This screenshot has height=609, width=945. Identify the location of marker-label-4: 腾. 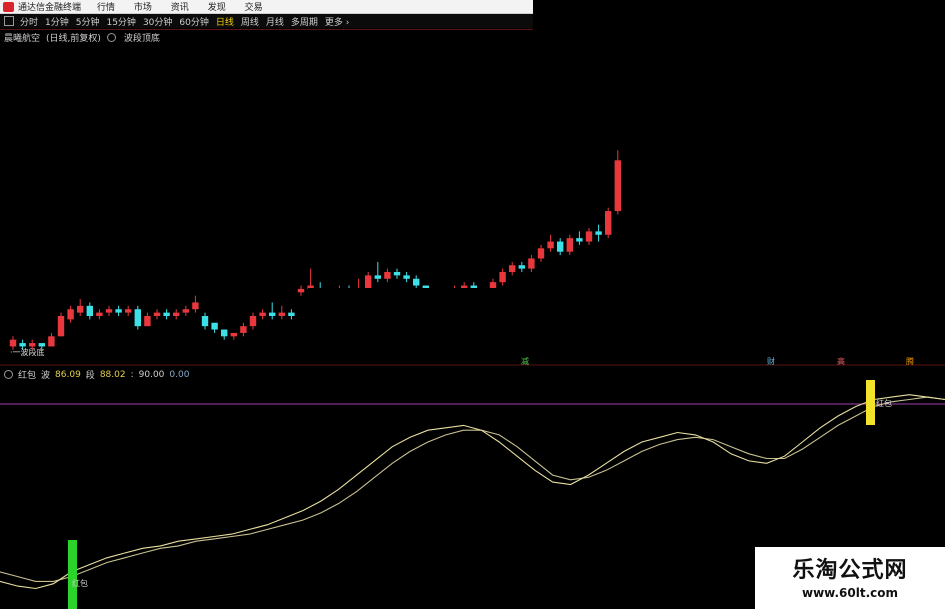
(910, 361).